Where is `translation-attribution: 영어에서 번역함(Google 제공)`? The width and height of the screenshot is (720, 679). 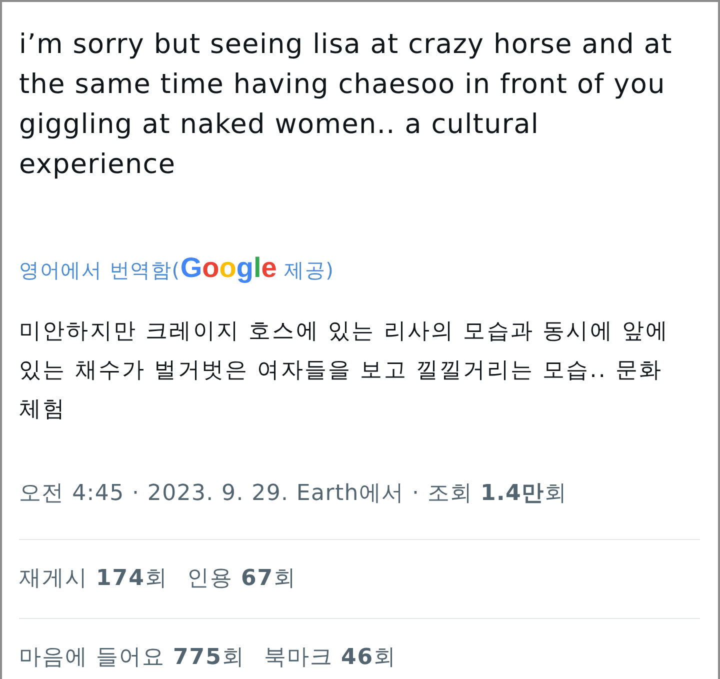 translation-attribution: 영어에서 번역함(Google 제공) is located at coordinates (176, 269).